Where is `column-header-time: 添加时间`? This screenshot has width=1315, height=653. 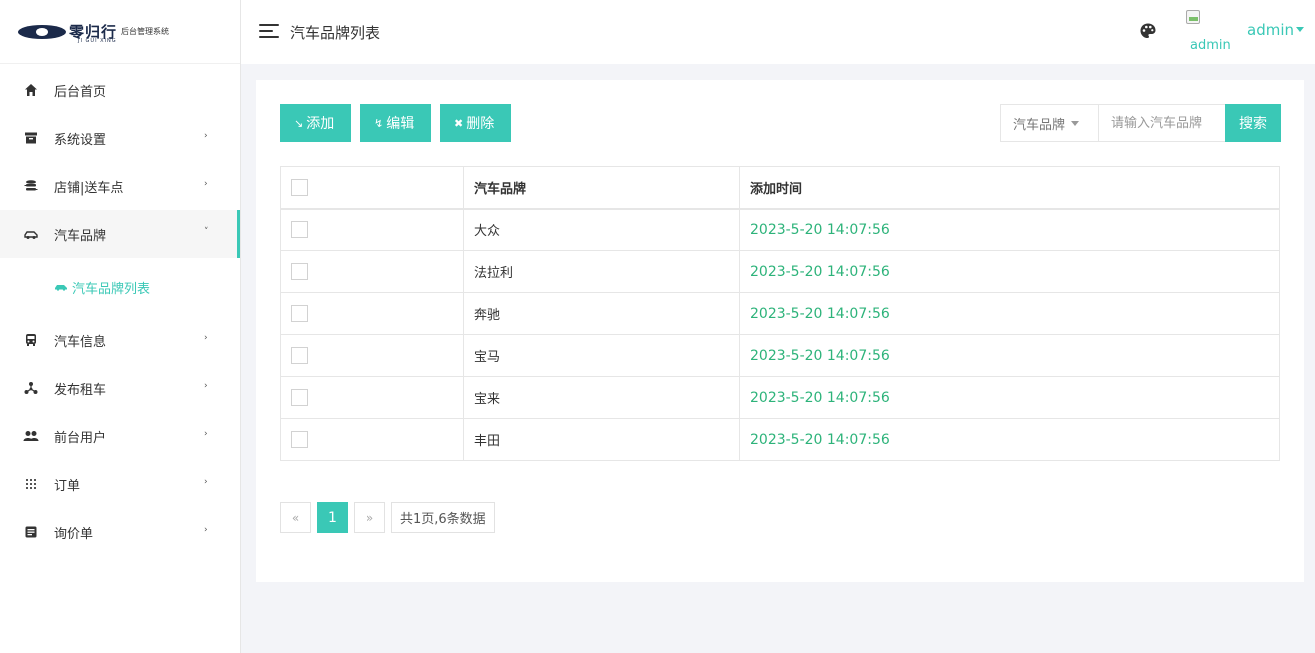 column-header-time: 添加时间 is located at coordinates (1009, 187).